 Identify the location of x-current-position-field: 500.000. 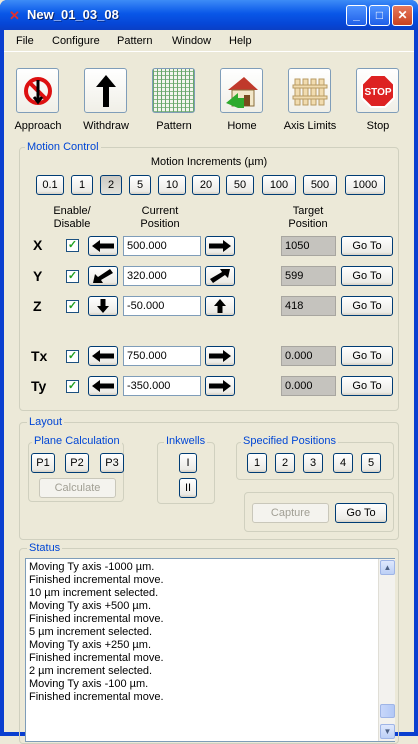
(162, 246).